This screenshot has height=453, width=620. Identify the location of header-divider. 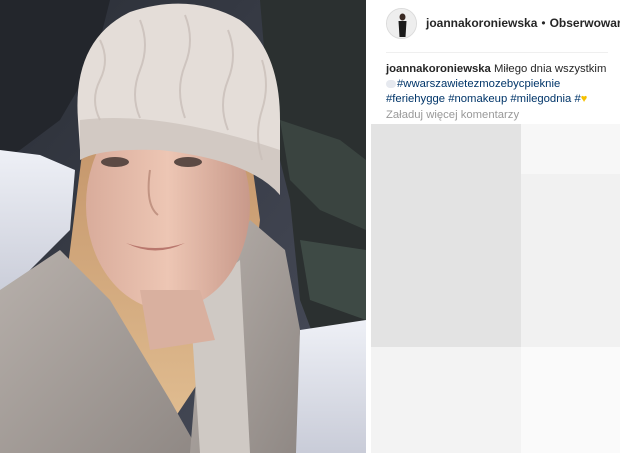
(497, 52).